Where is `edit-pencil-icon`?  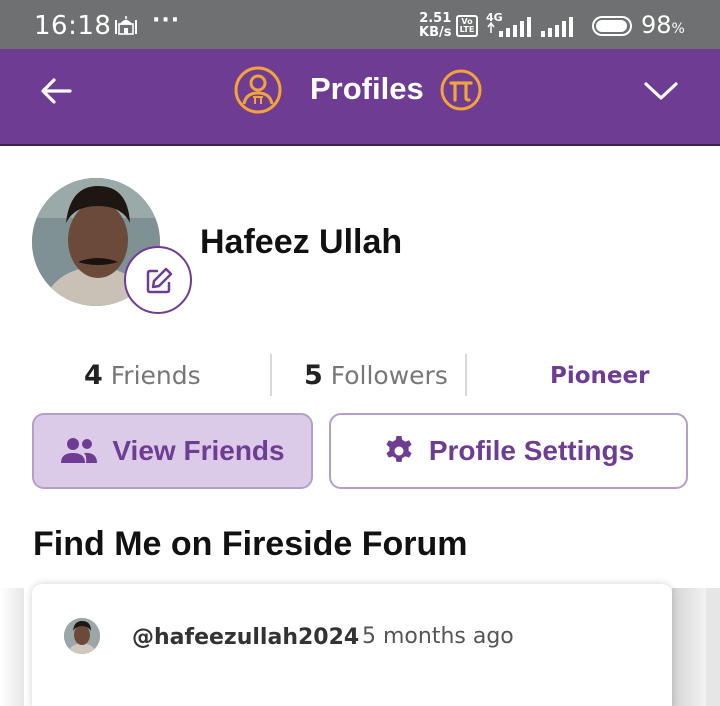
edit-pencil-icon is located at coordinates (159, 280).